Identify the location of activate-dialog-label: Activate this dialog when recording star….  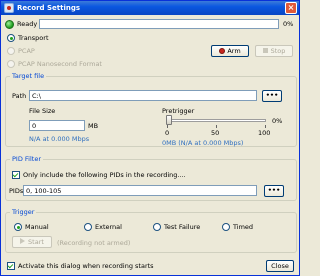
(86, 266).